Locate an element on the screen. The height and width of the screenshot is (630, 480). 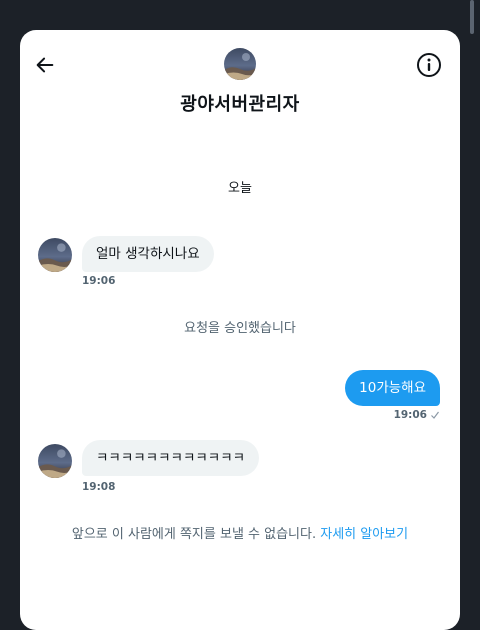
back-button is located at coordinates (45, 65).